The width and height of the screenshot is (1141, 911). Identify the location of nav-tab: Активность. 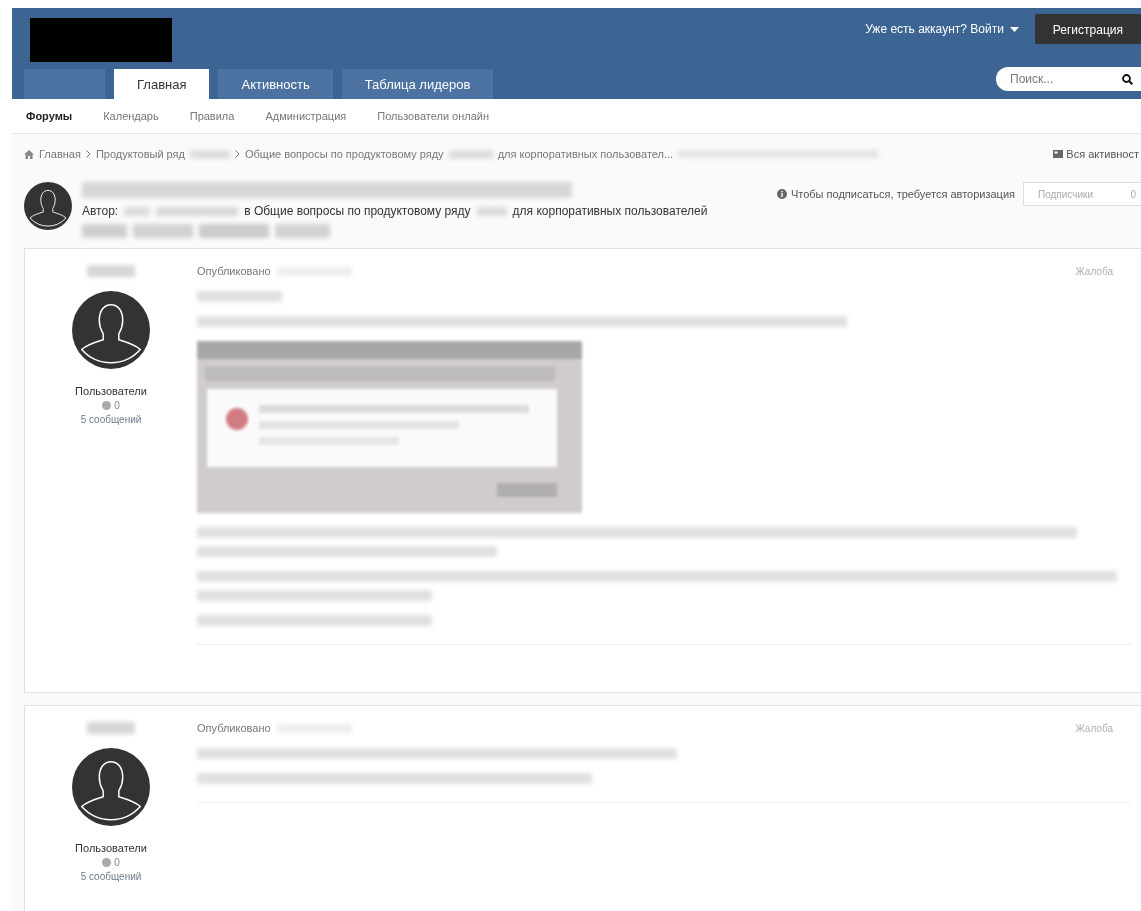
(275, 84).